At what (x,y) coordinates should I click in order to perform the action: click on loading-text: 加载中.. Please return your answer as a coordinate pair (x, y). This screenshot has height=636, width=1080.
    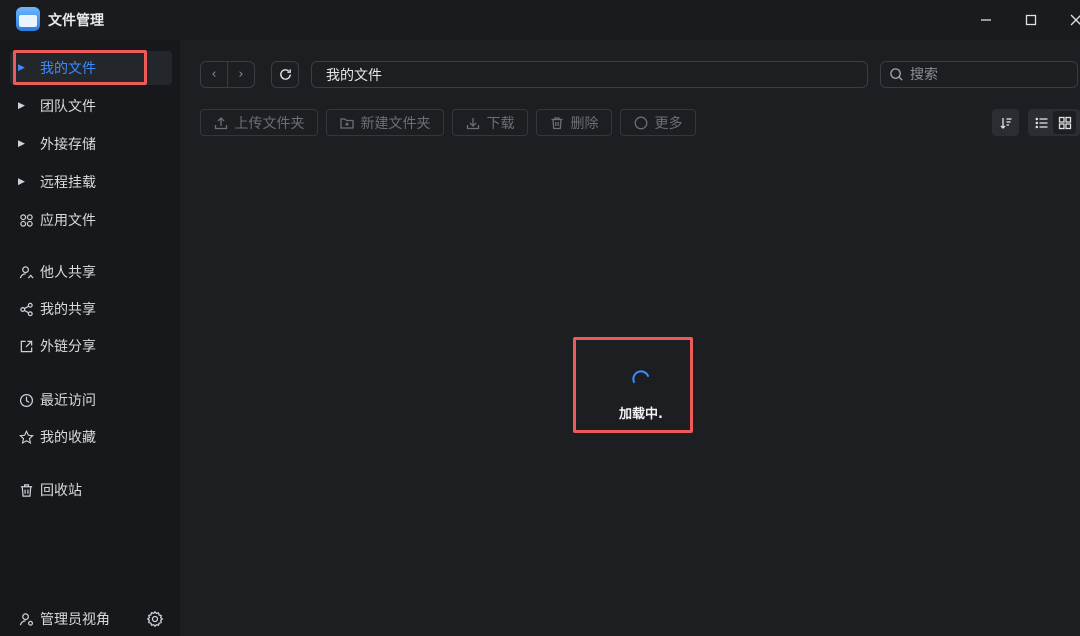
    Looking at the image, I should click on (641, 414).